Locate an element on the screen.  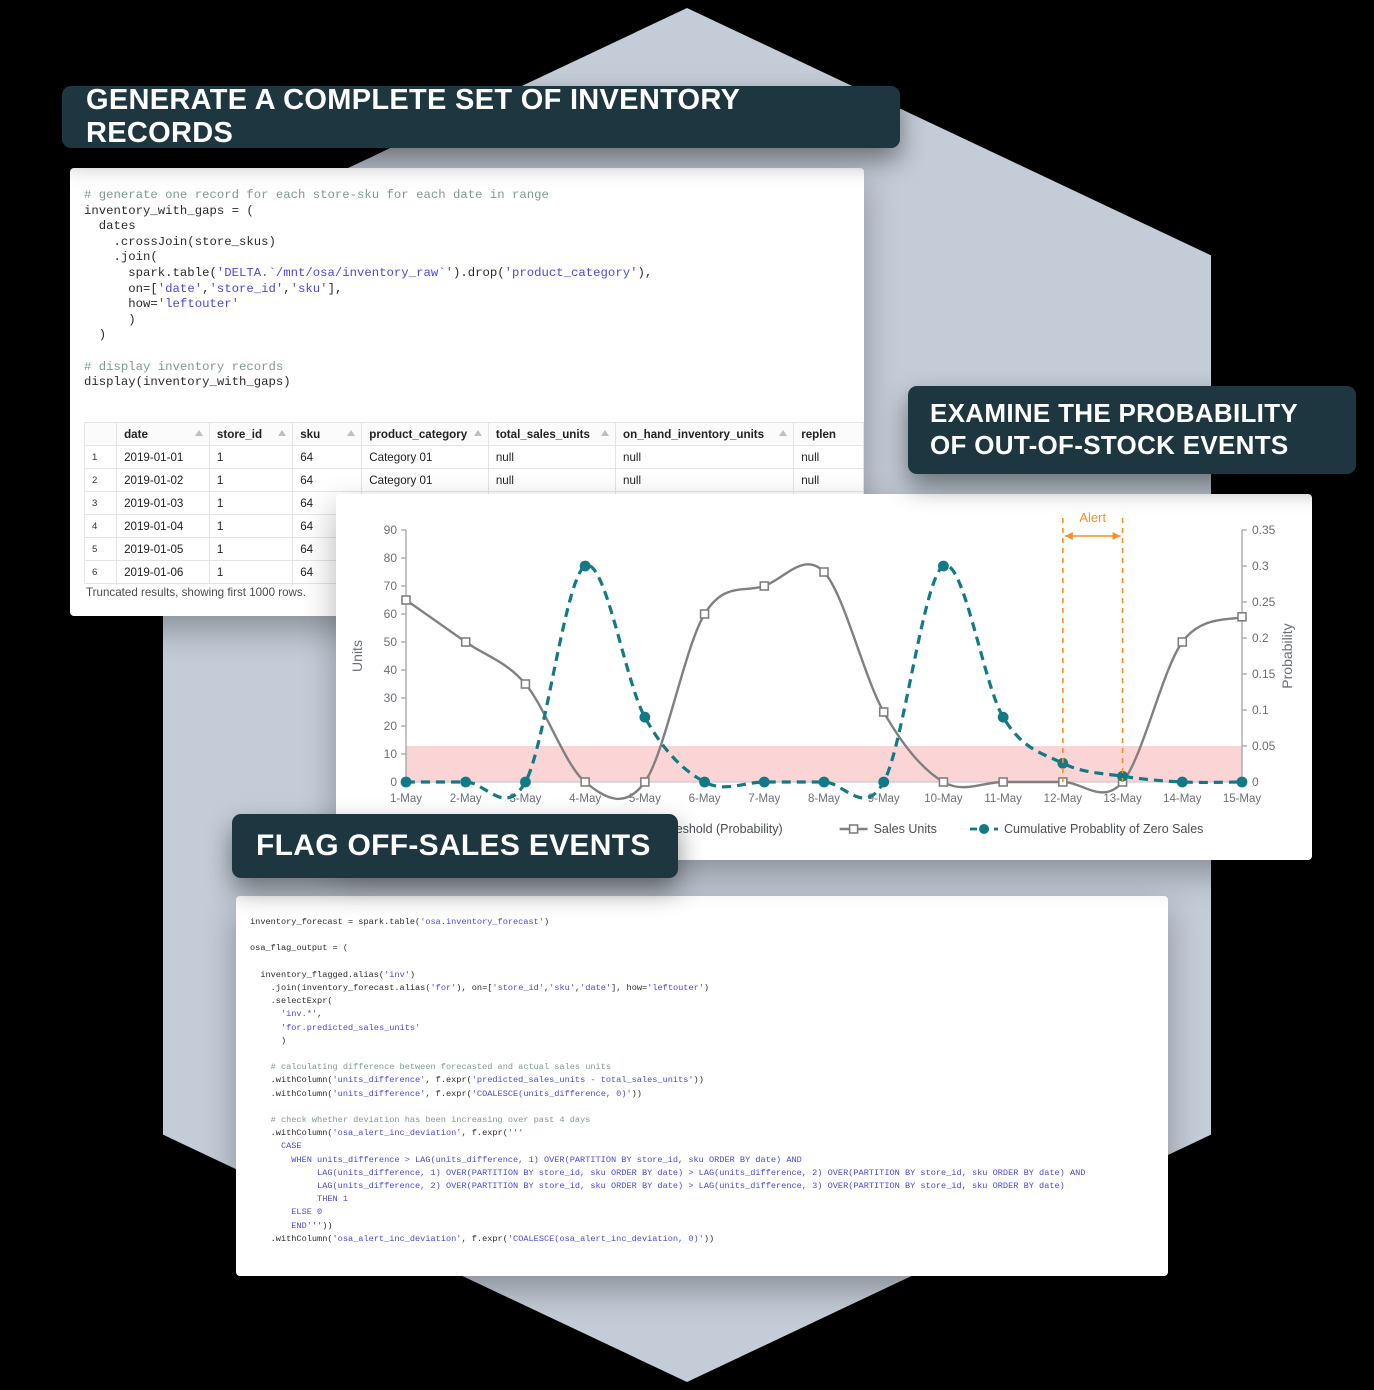
alert-arrow-head-right is located at coordinates (1116, 536).